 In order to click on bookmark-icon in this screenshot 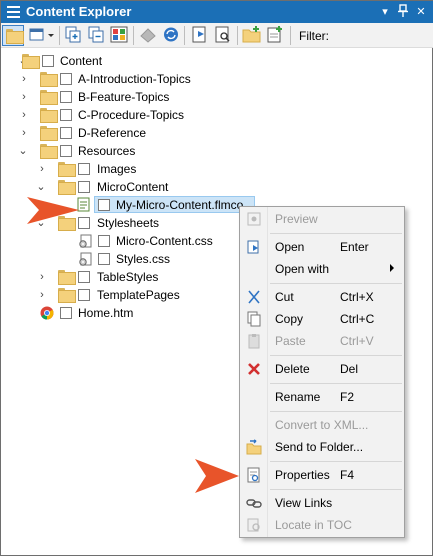, I will do `click(200, 35)`.